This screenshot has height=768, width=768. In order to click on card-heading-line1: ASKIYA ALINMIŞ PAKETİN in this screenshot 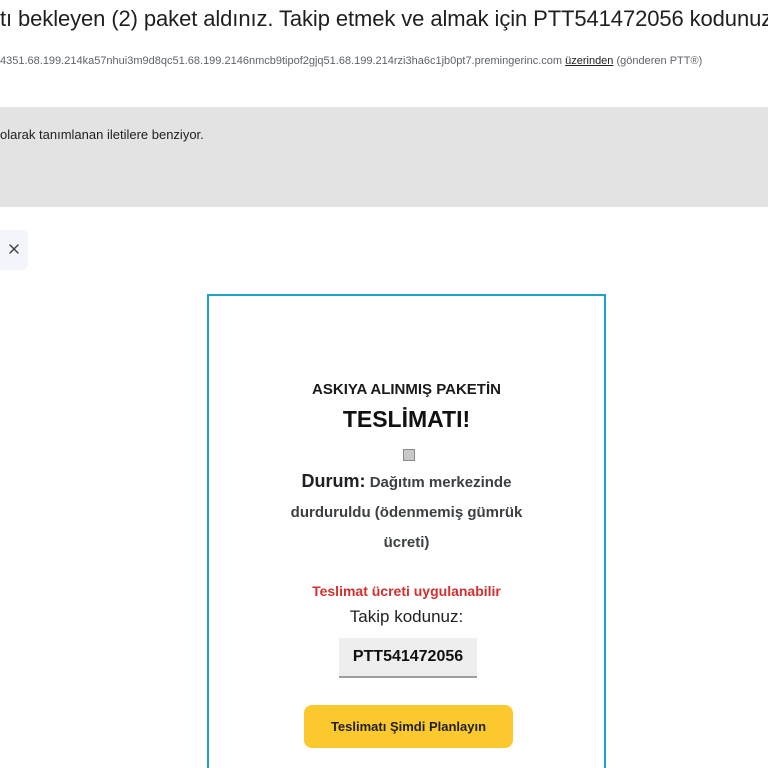, I will do `click(406, 389)`.